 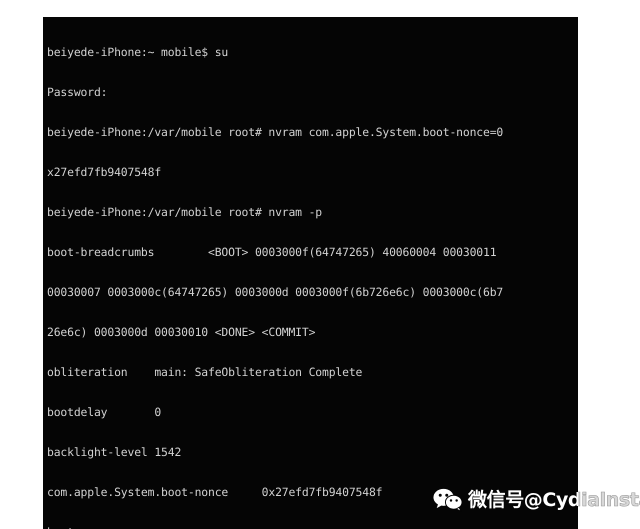 I want to click on terminal-line: Password:, so click(x=77, y=91).